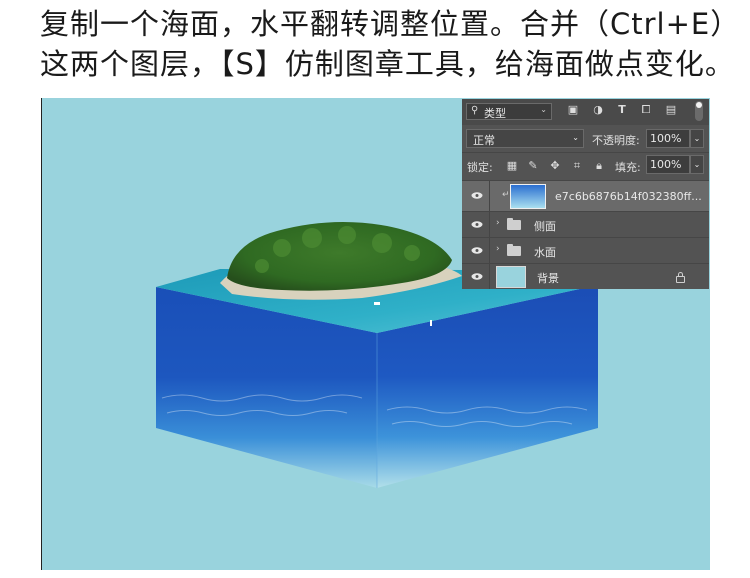 The width and height of the screenshot is (750, 578). What do you see at coordinates (585, 139) in the screenshot?
I see `blend-opacity-bar: 正常 ⌄ 不透明度: 100% ⌄` at bounding box center [585, 139].